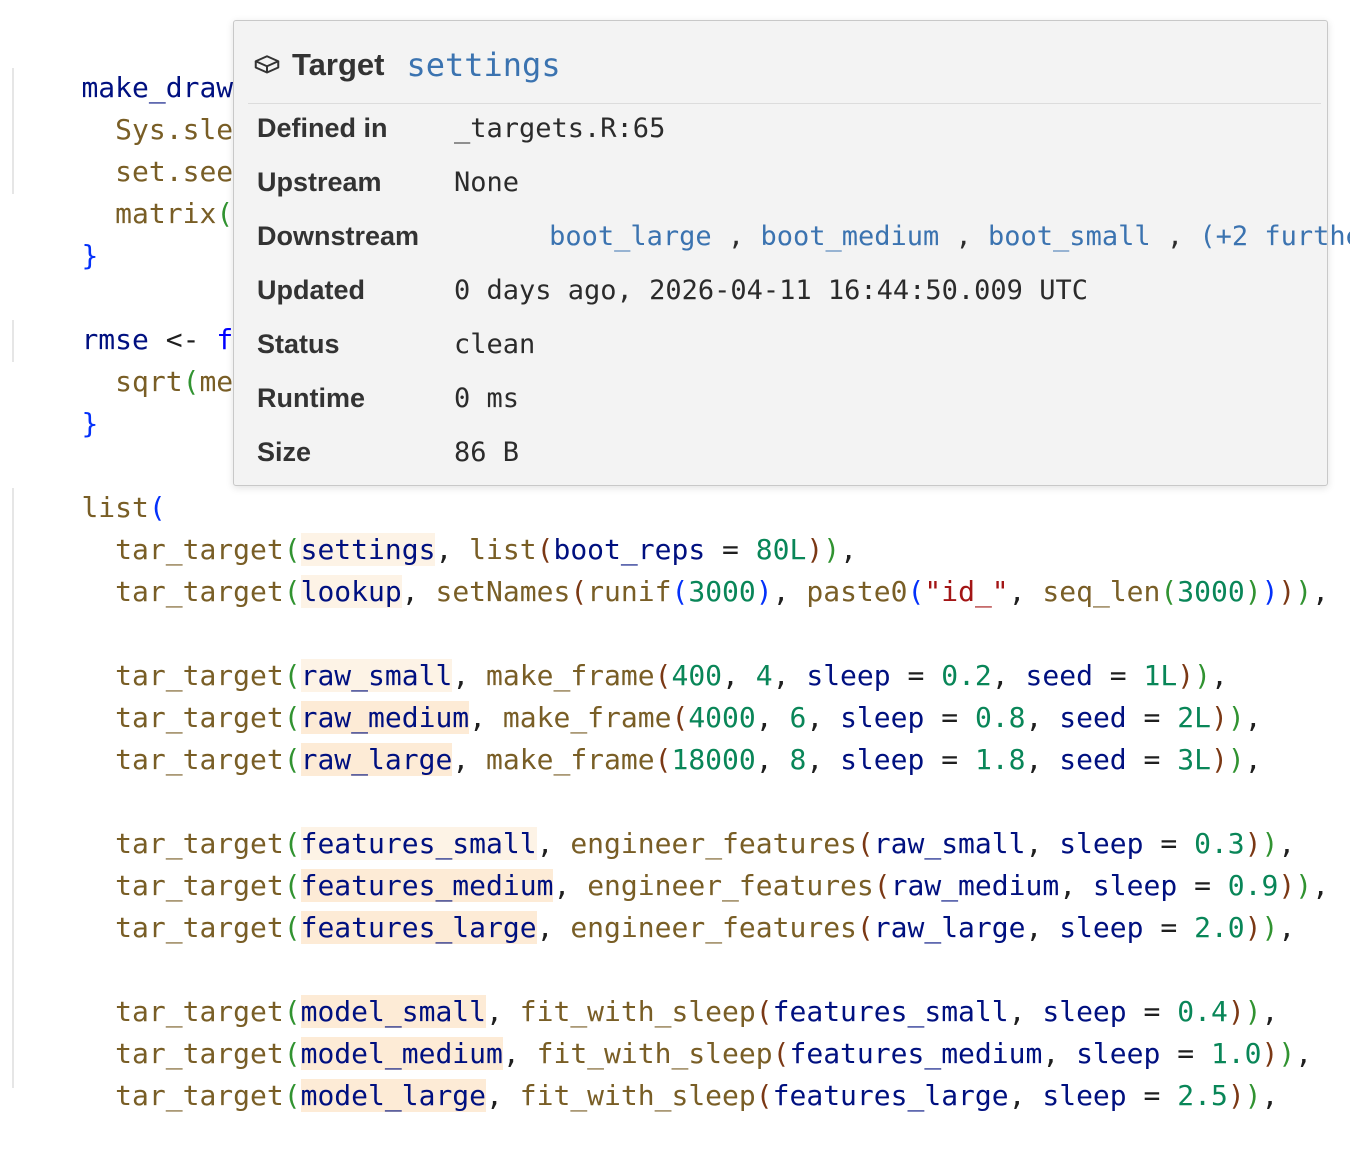  Describe the element at coordinates (267, 64) in the screenshot. I see `cube-icon` at that location.